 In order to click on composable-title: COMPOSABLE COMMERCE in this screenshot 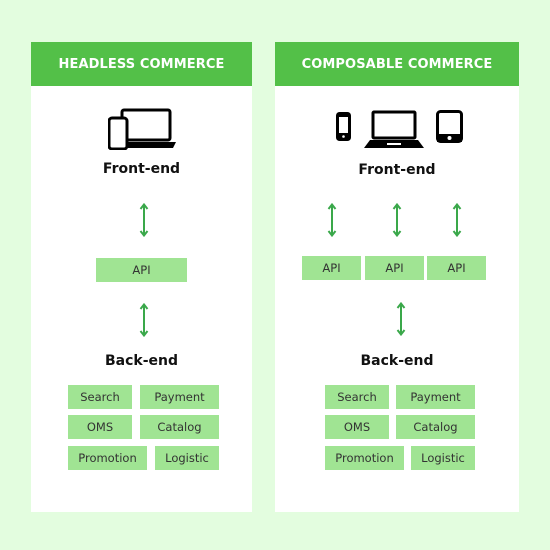, I will do `click(397, 64)`.